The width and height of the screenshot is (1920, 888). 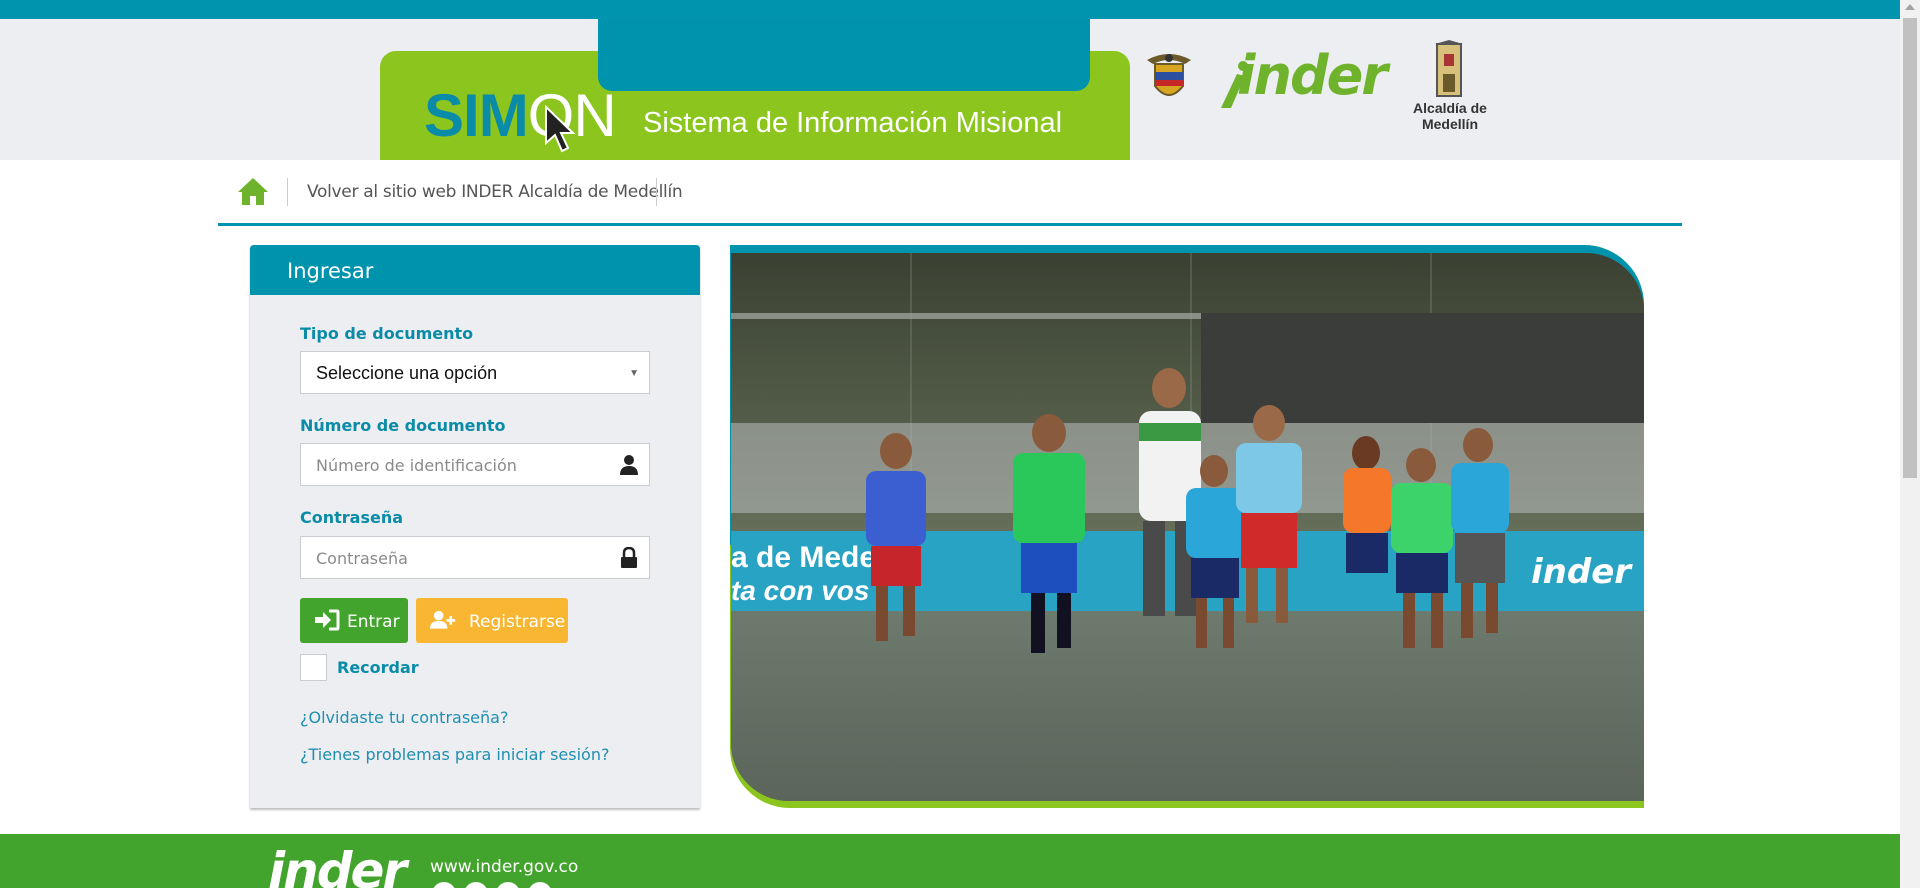 What do you see at coordinates (1450, 116) in the screenshot?
I see `alcaldia-label: Alcaldía de Medellín` at bounding box center [1450, 116].